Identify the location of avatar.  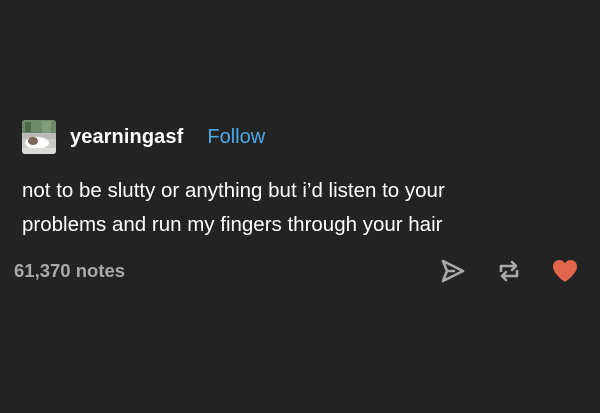
(39, 137).